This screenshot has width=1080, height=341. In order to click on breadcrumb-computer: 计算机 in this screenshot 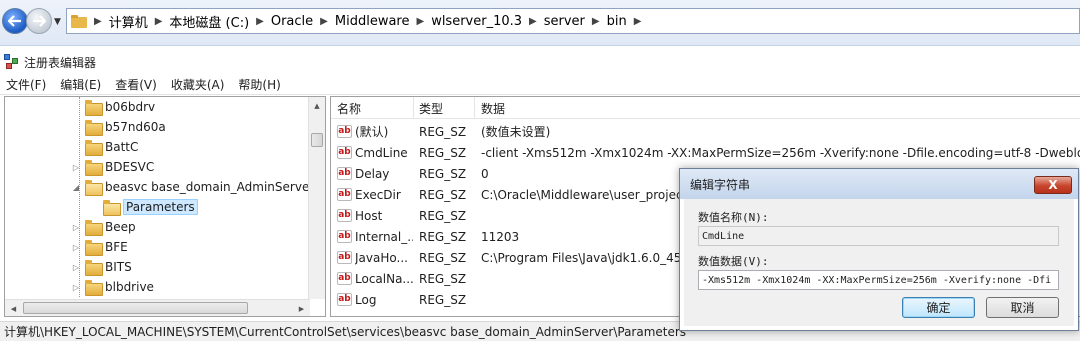, I will do `click(128, 21)`.